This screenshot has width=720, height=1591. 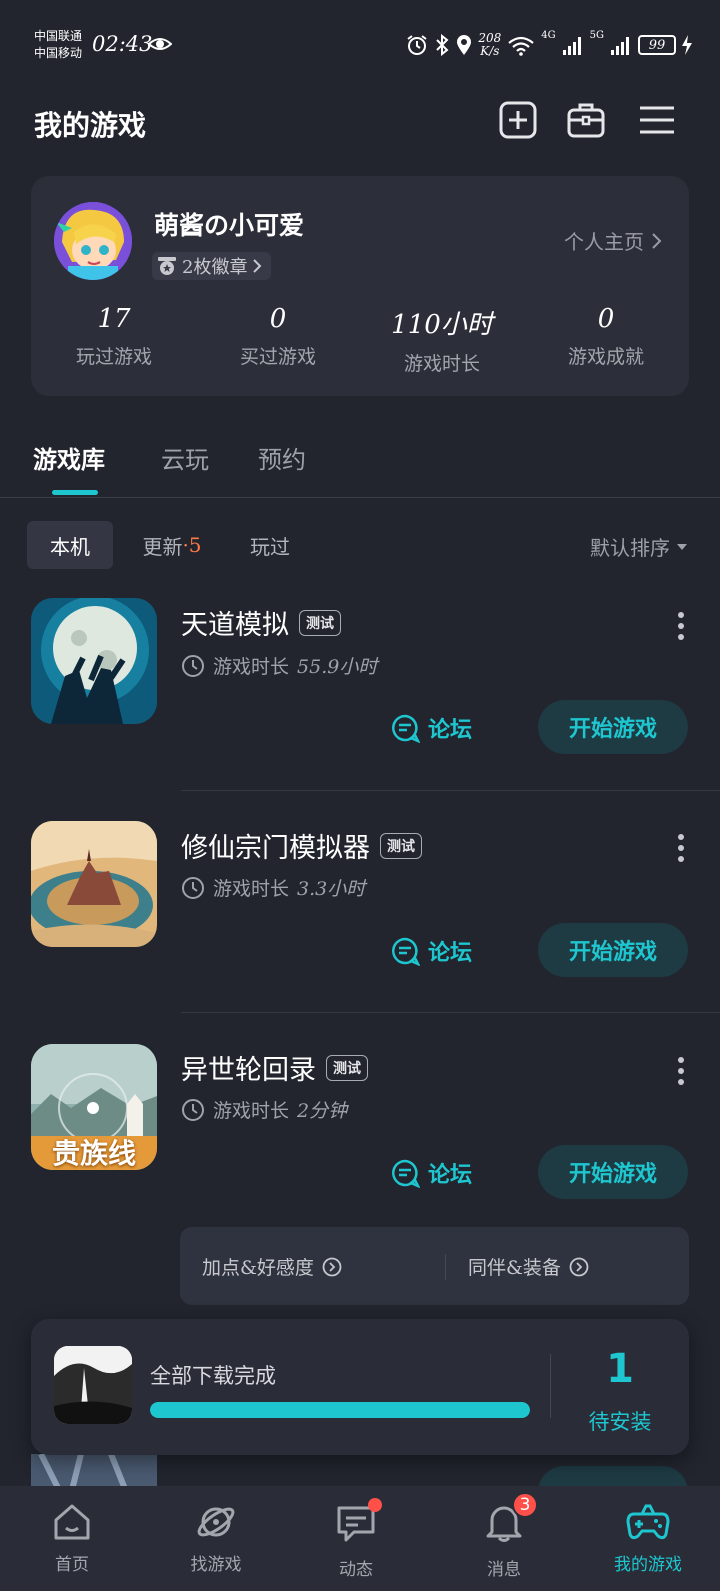 I want to click on status-icons: 208 K/s 4G 5G 99, so click(x=549, y=45).